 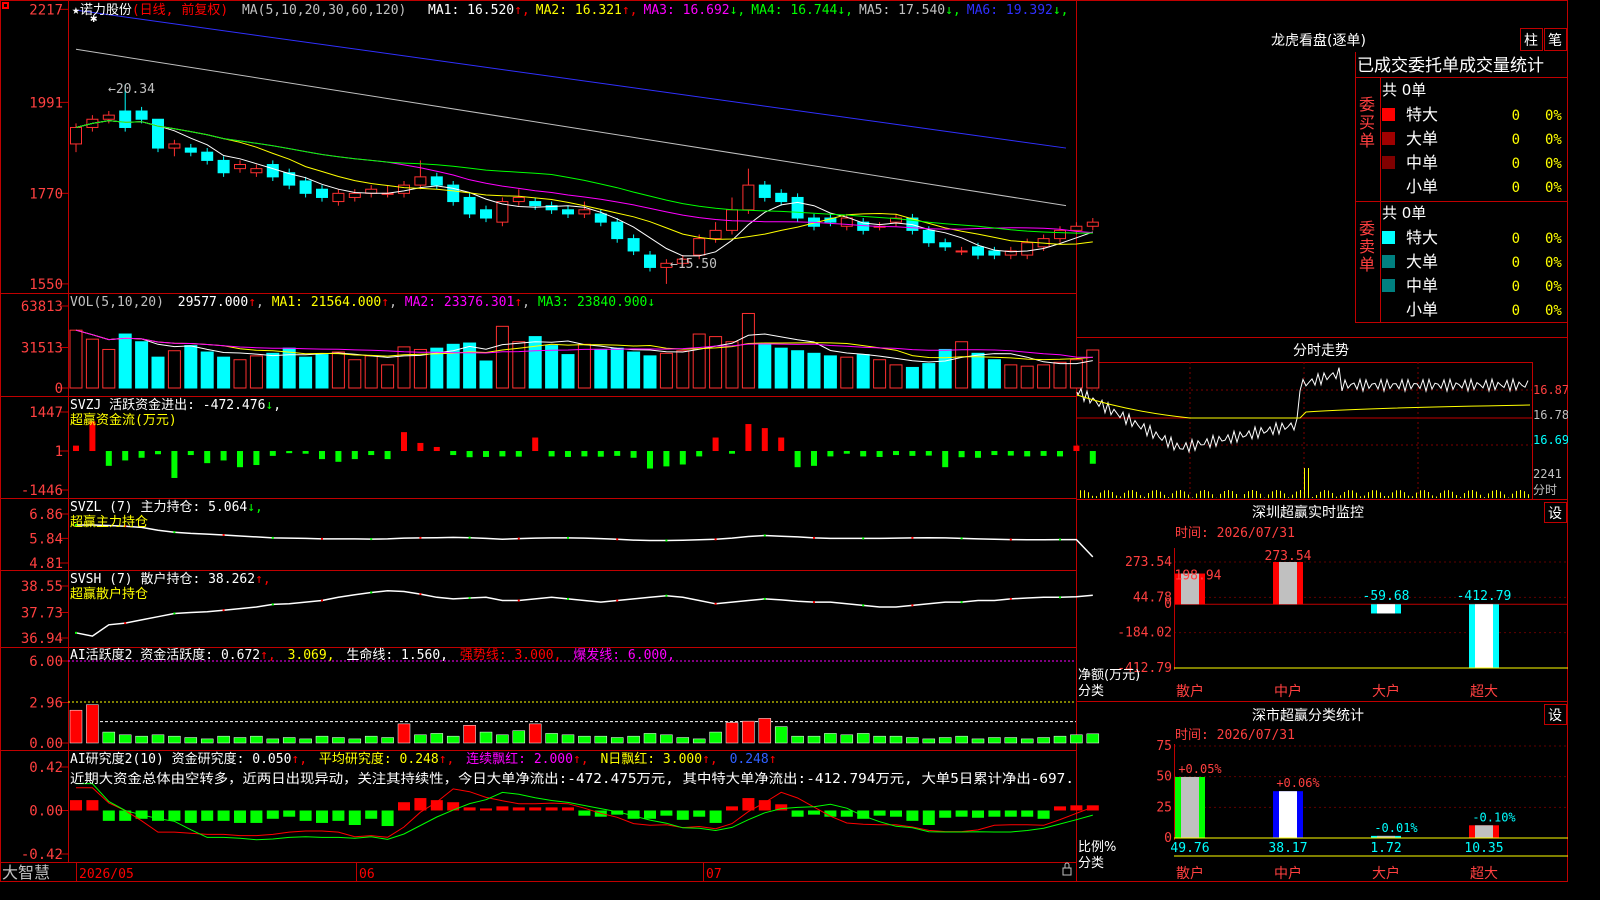 What do you see at coordinates (158, 507) in the screenshot?
I see `svzl-header: SVZL (7) 主力持仓: 5.064` at bounding box center [158, 507].